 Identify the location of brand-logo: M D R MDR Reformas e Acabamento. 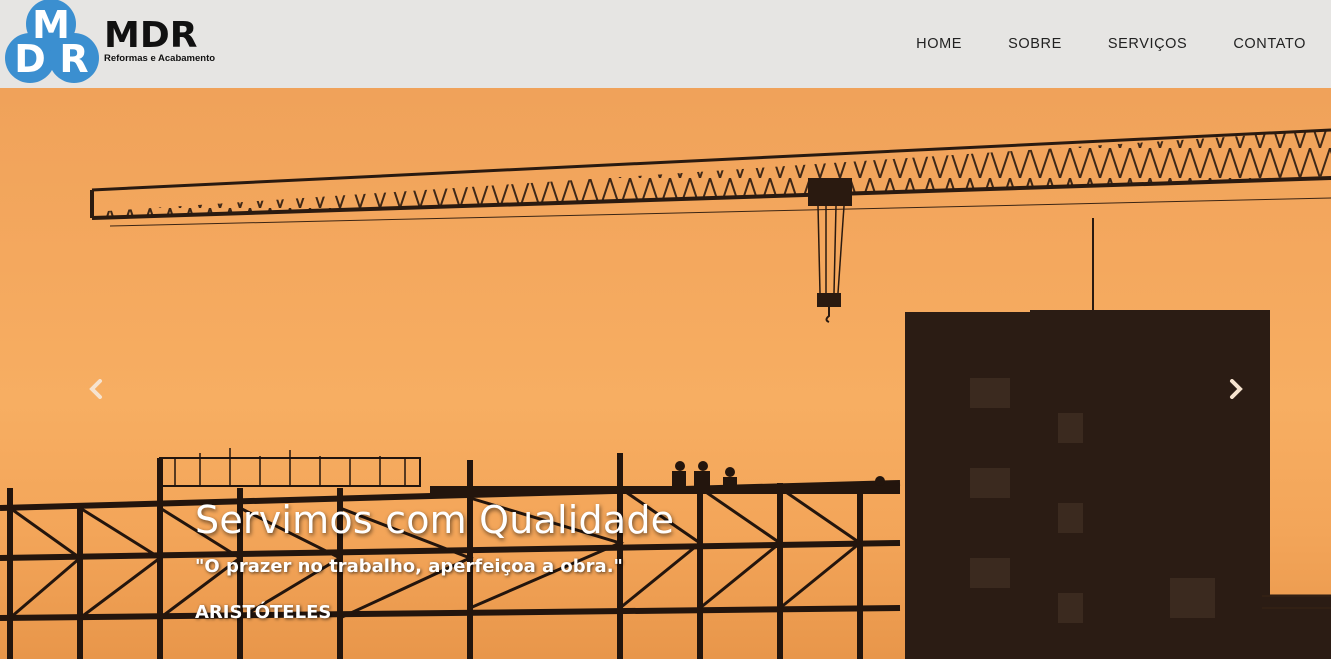
(120, 44).